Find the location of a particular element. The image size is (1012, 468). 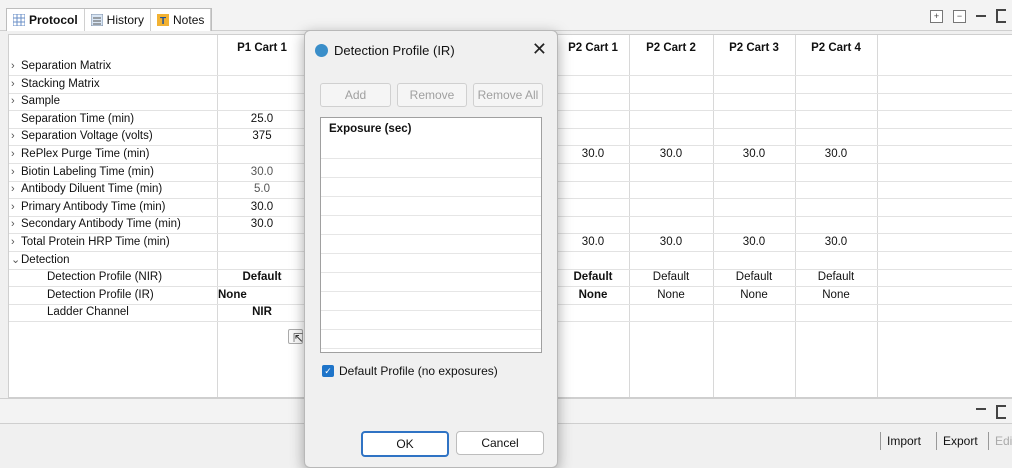

collapse-all-icon: − is located at coordinates (959, 16).